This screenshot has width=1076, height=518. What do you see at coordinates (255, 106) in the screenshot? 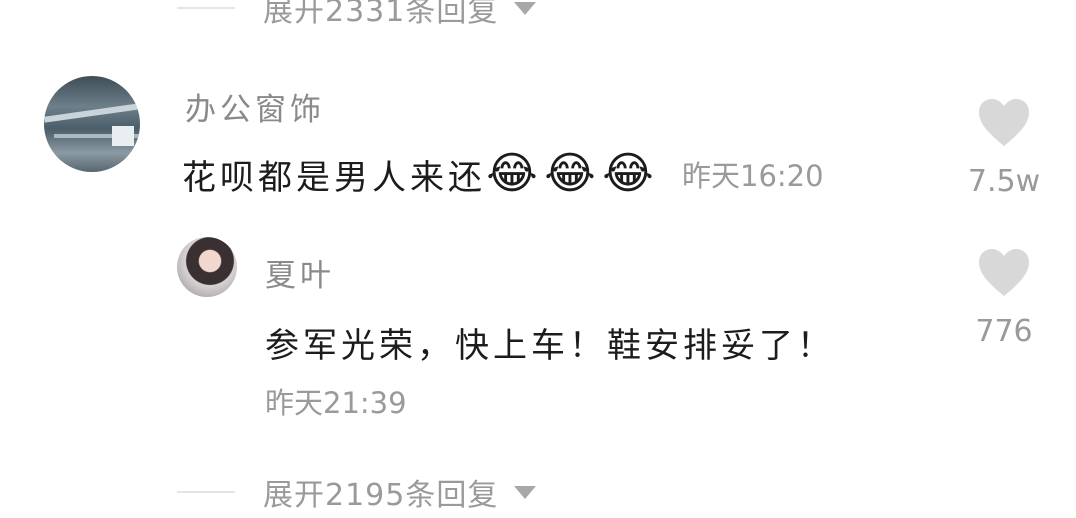
I see `comment-username: 办公窗饰` at bounding box center [255, 106].